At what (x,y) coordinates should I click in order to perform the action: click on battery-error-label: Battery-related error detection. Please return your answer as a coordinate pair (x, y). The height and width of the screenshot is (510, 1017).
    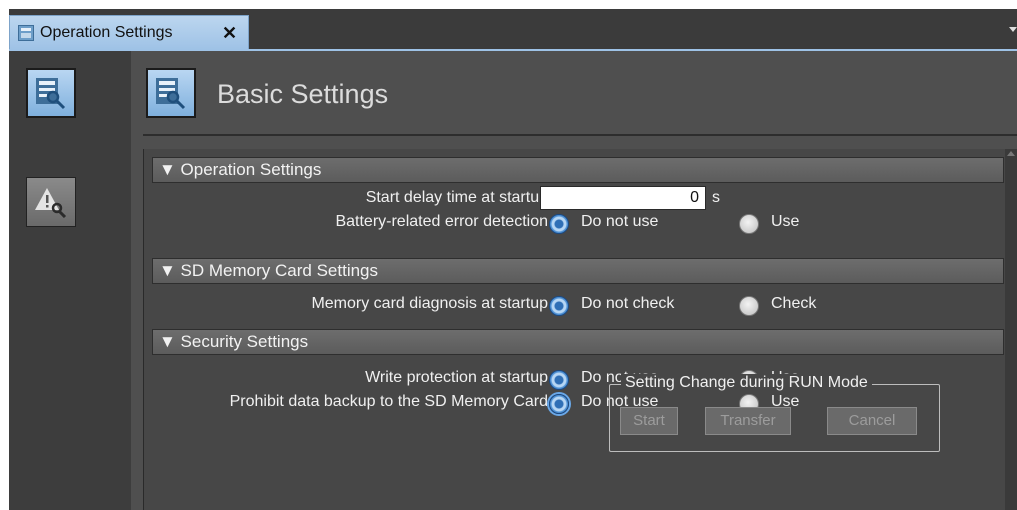
    Looking at the image, I should click on (441, 221).